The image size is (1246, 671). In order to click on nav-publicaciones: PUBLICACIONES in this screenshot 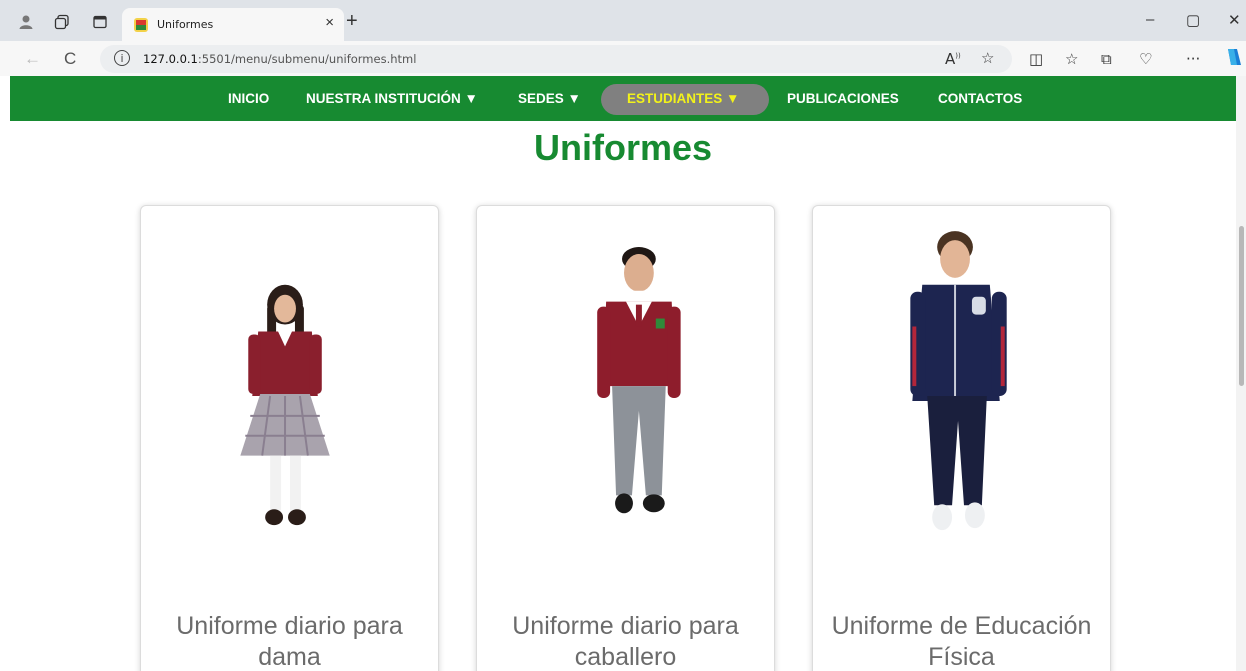, I will do `click(843, 98)`.